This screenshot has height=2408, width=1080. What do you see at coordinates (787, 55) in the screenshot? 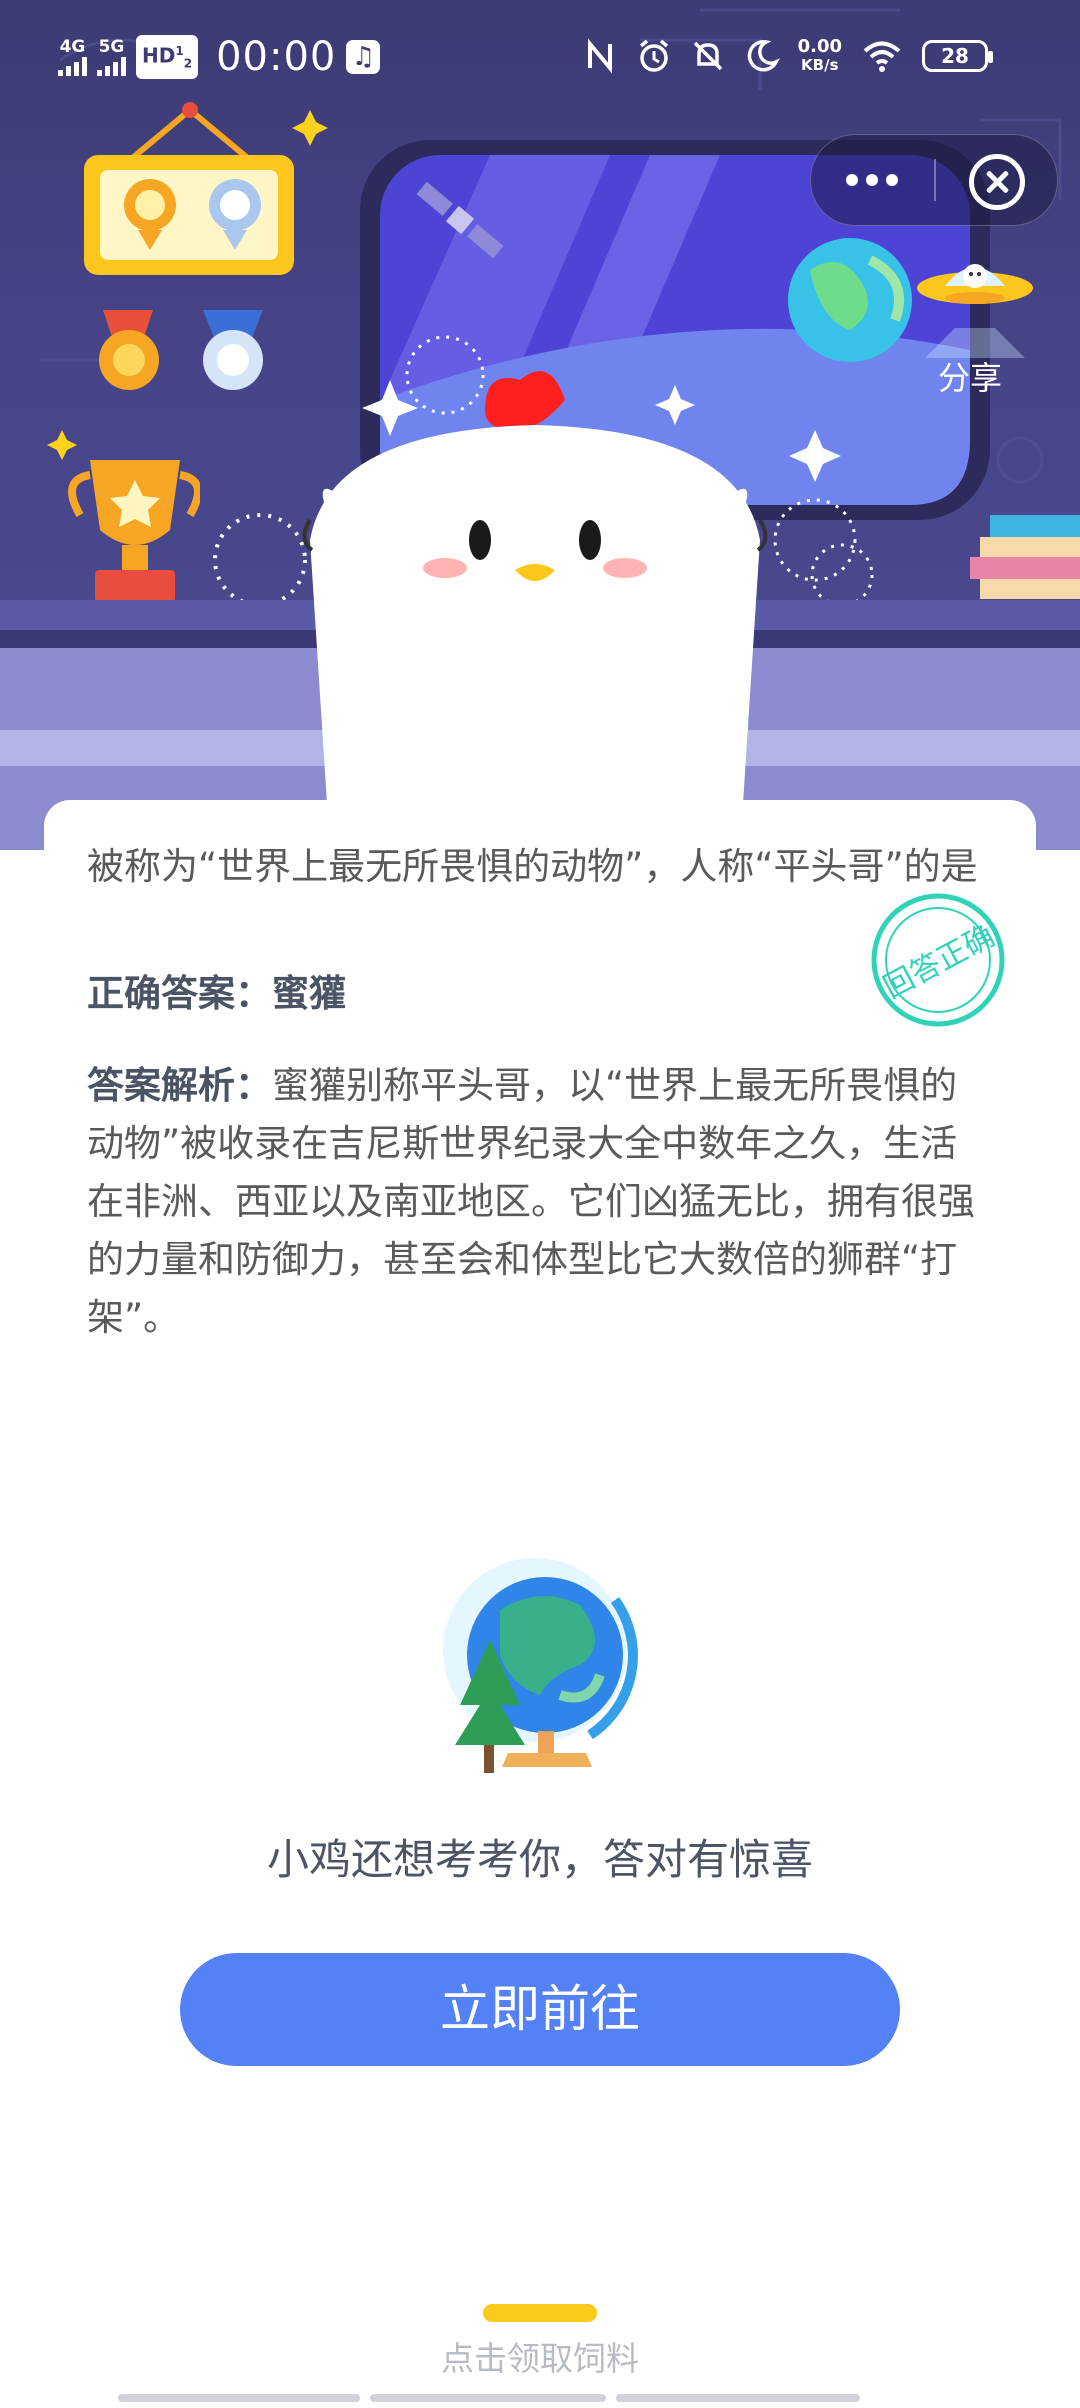
I see `status-right: 0.00 KB/s 28` at bounding box center [787, 55].